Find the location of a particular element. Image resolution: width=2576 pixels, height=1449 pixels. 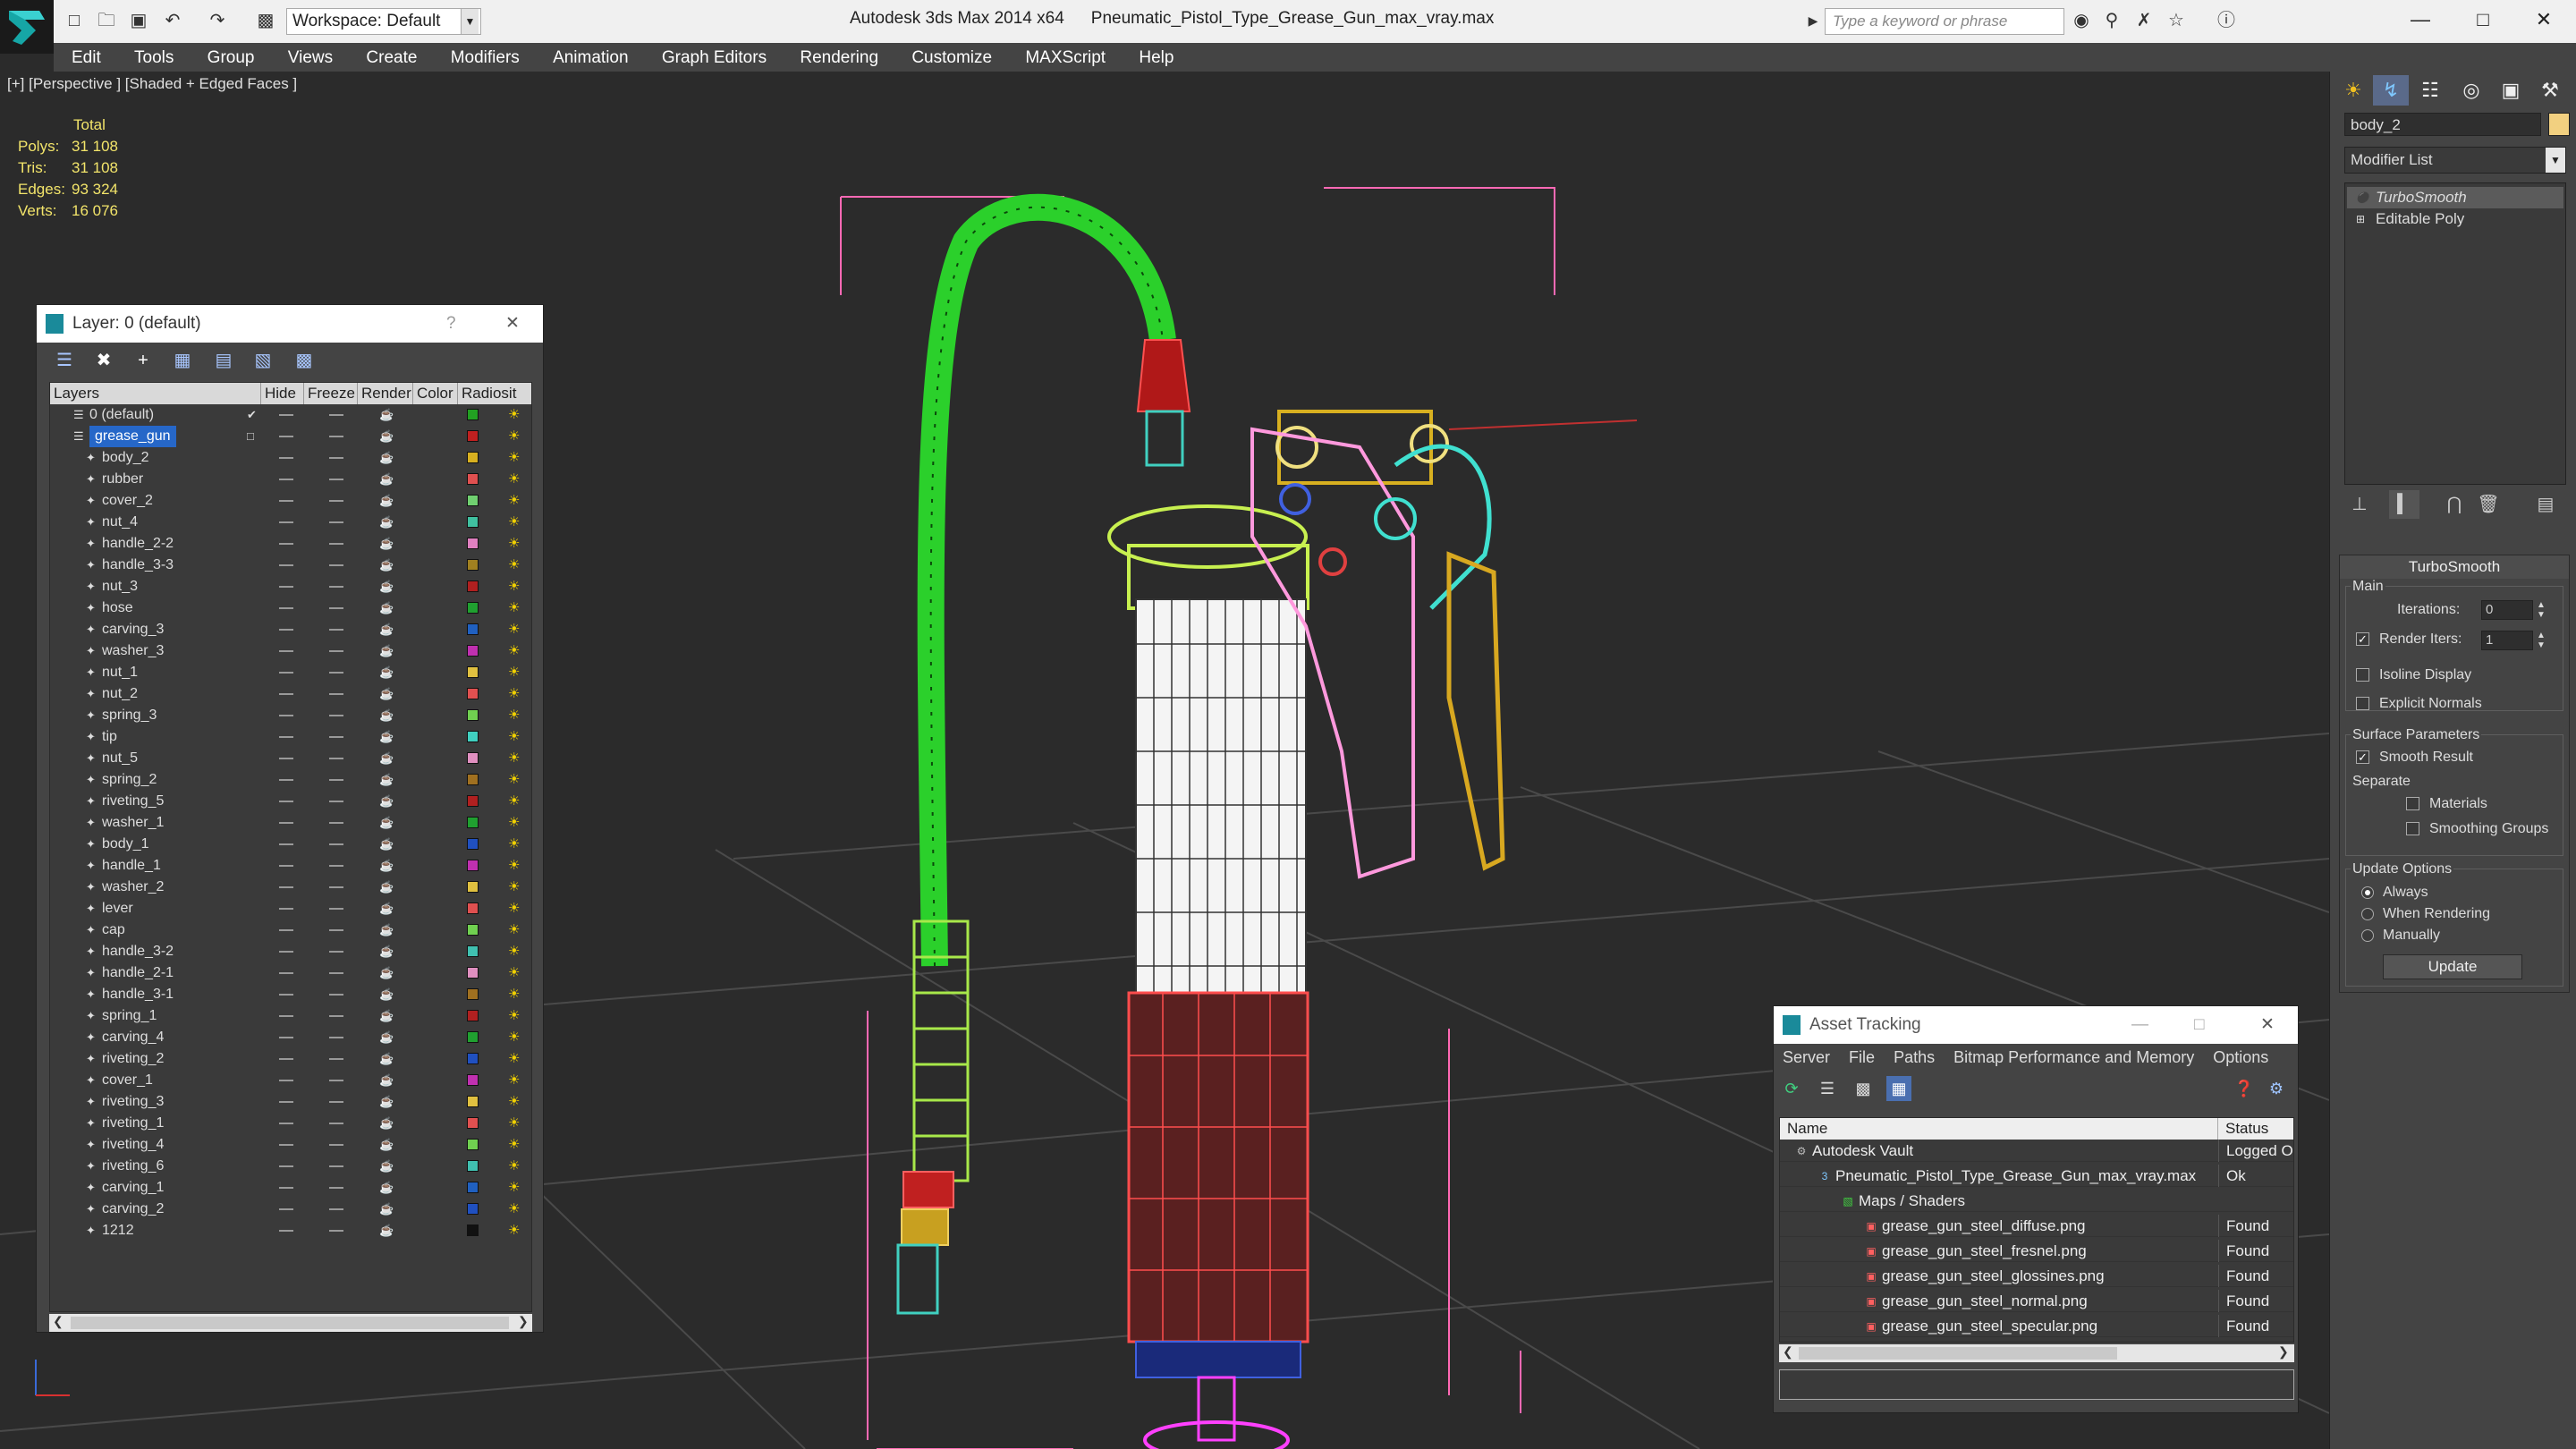

layer-row: ✦ riveting_6 ☕ ☀ is located at coordinates (290, 1166).